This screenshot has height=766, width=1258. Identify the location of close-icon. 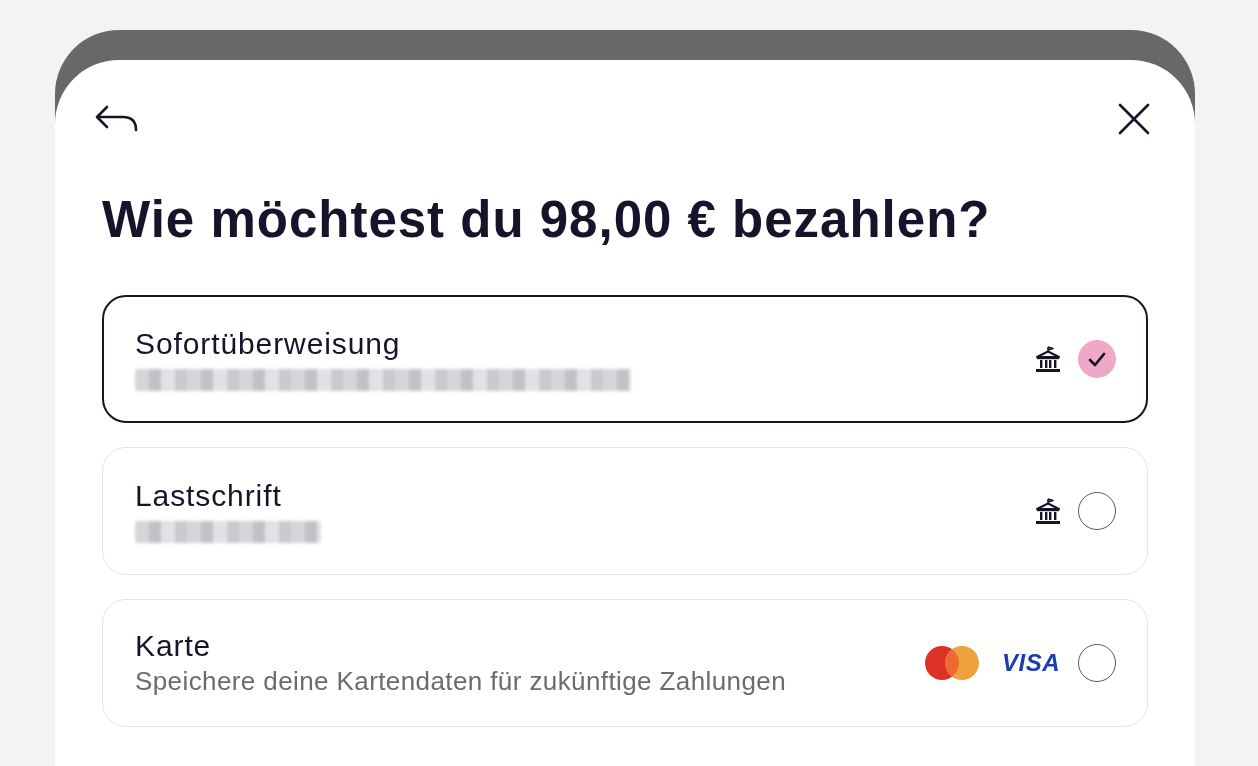
(1134, 119).